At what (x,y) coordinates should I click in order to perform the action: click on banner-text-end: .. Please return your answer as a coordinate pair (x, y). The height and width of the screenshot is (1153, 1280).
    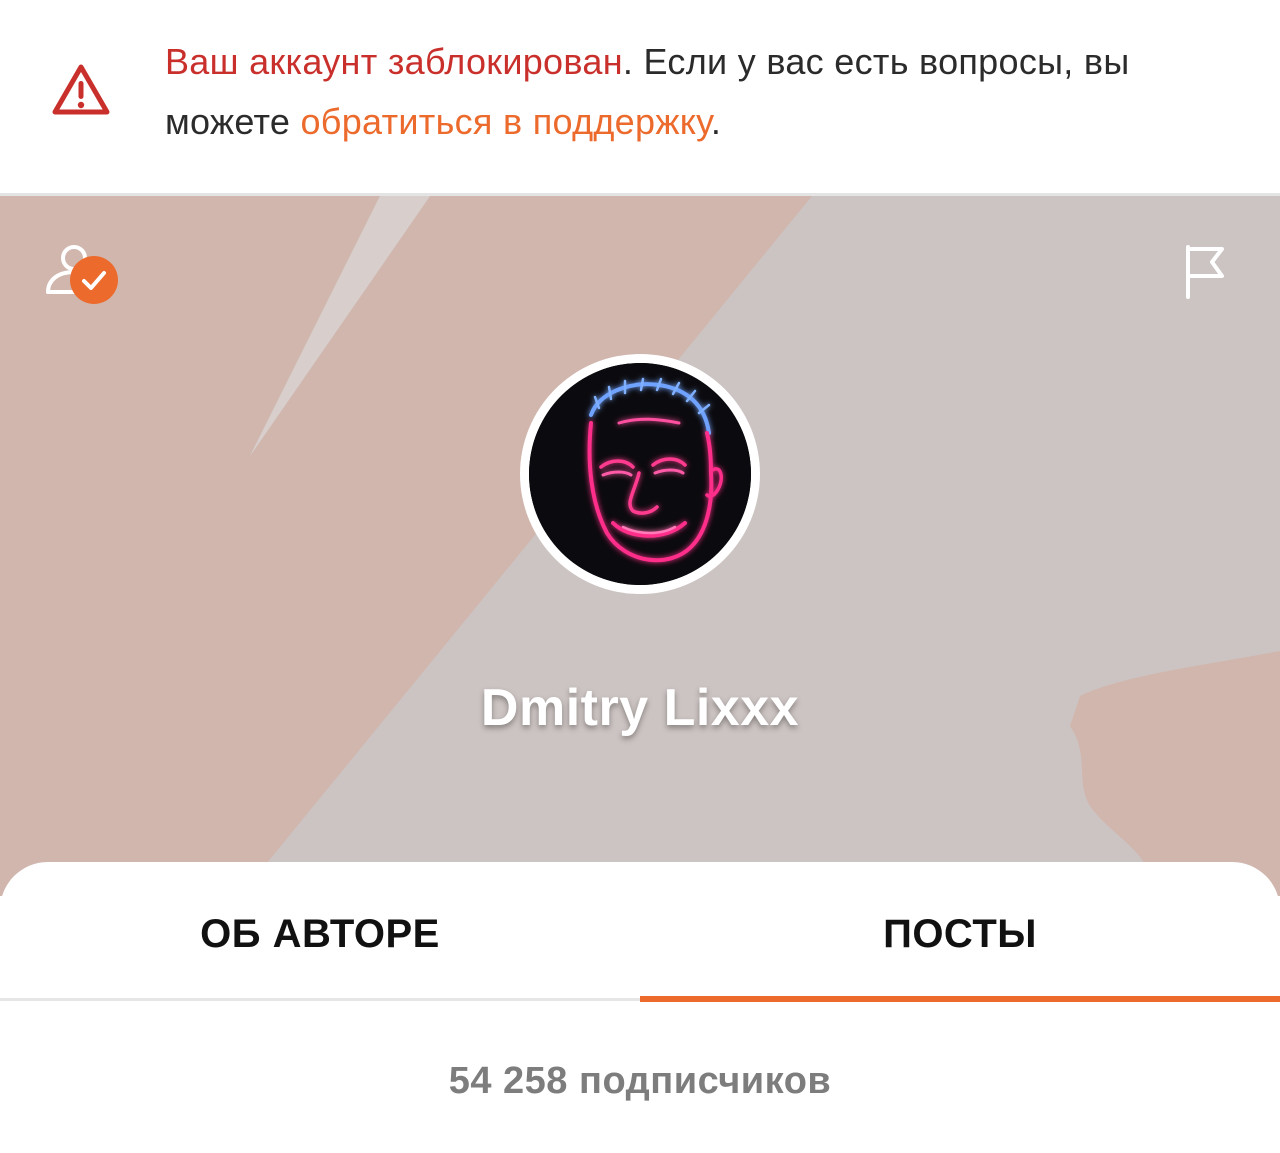
    Looking at the image, I should click on (716, 121).